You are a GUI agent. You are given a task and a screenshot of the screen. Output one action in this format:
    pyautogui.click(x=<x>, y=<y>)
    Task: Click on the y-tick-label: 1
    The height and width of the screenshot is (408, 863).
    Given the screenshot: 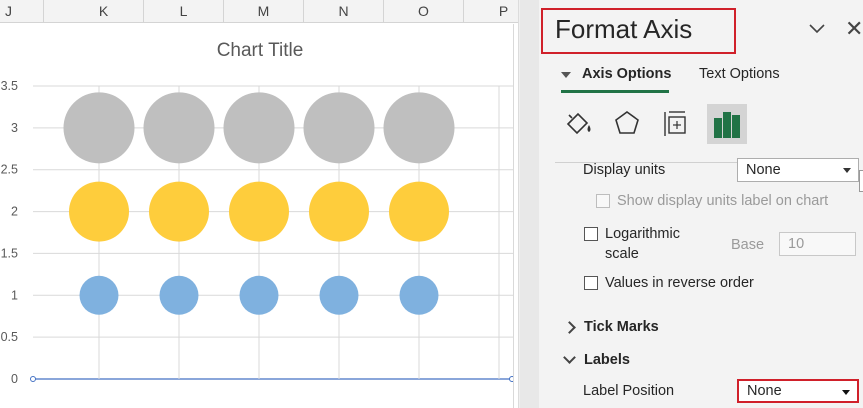 What is the action you would take?
    pyautogui.click(x=14, y=295)
    